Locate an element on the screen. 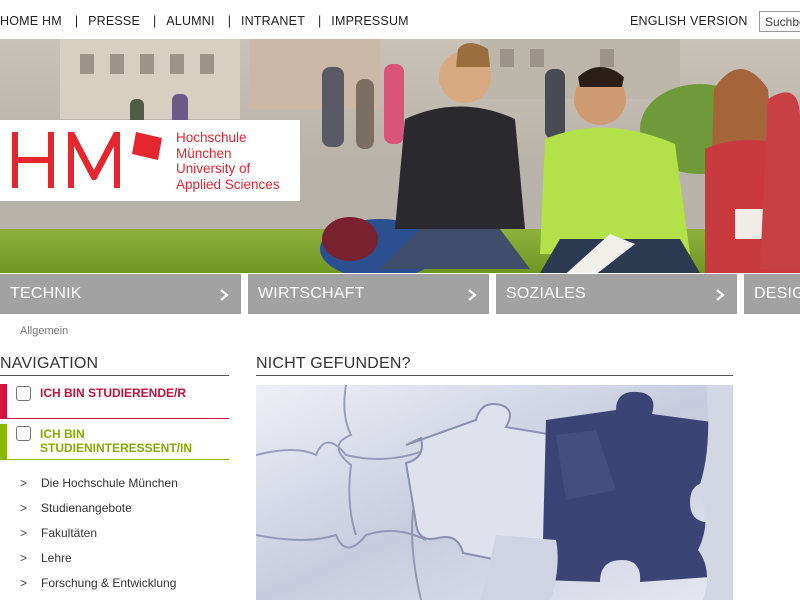  sidebar-item-lehre: > Lehre is located at coordinates (99, 563).